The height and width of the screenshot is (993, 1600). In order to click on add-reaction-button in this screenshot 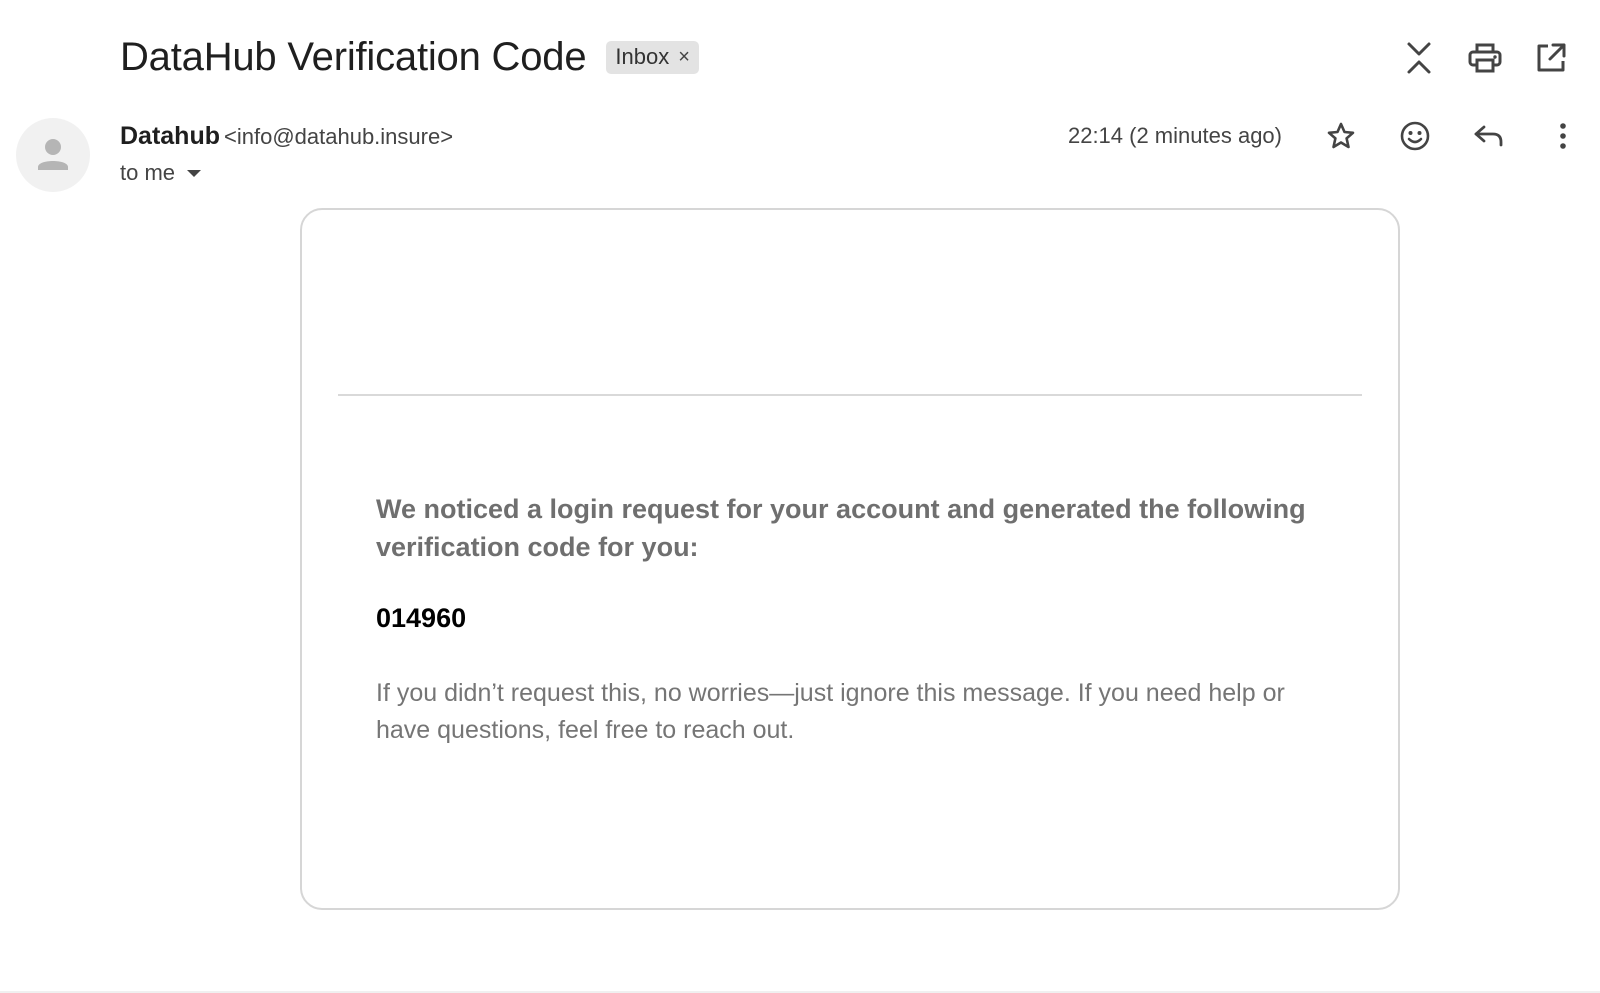, I will do `click(1415, 136)`.